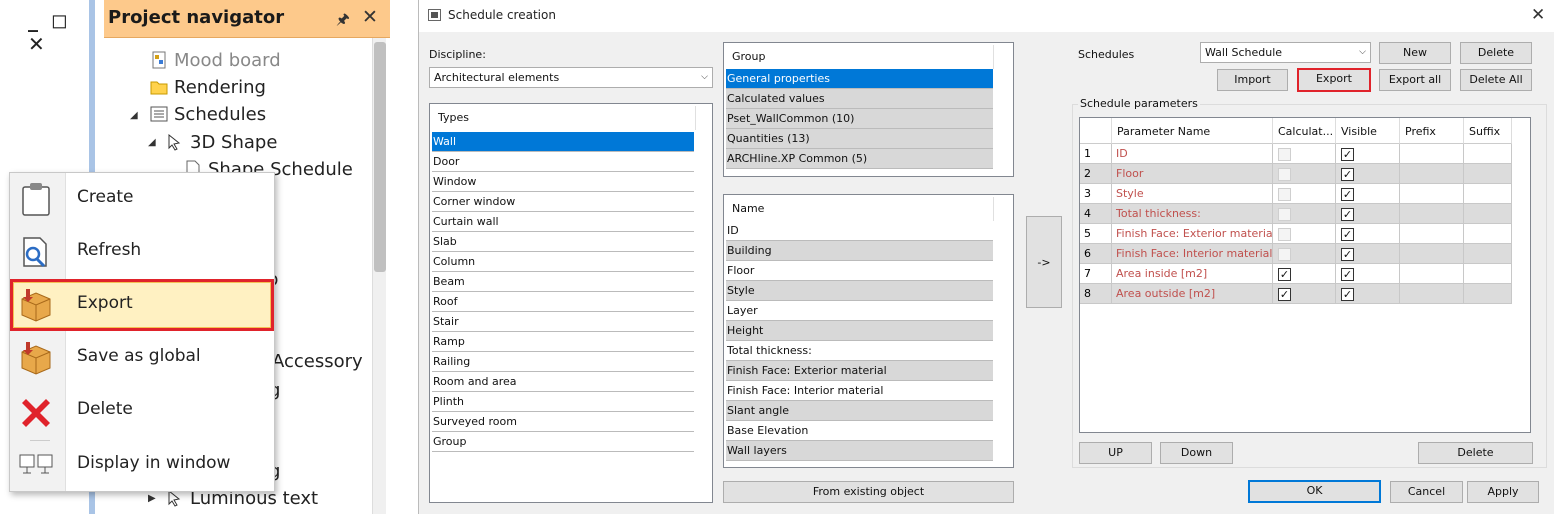  What do you see at coordinates (563, 322) in the screenshot?
I see `types-list-item: Stair` at bounding box center [563, 322].